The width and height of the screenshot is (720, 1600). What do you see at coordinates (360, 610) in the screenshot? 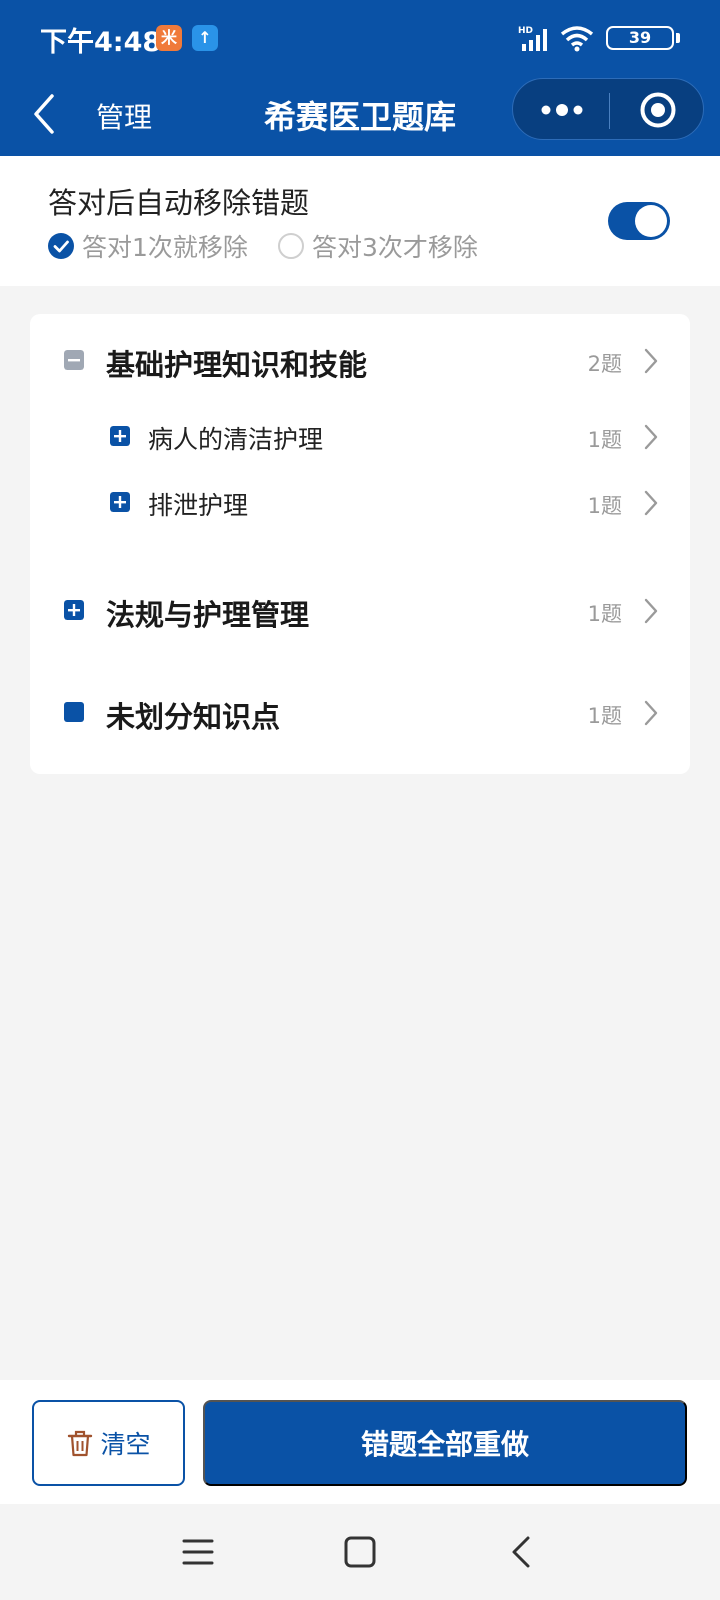
I see `category-row: 法规与护理管理 1题` at bounding box center [360, 610].